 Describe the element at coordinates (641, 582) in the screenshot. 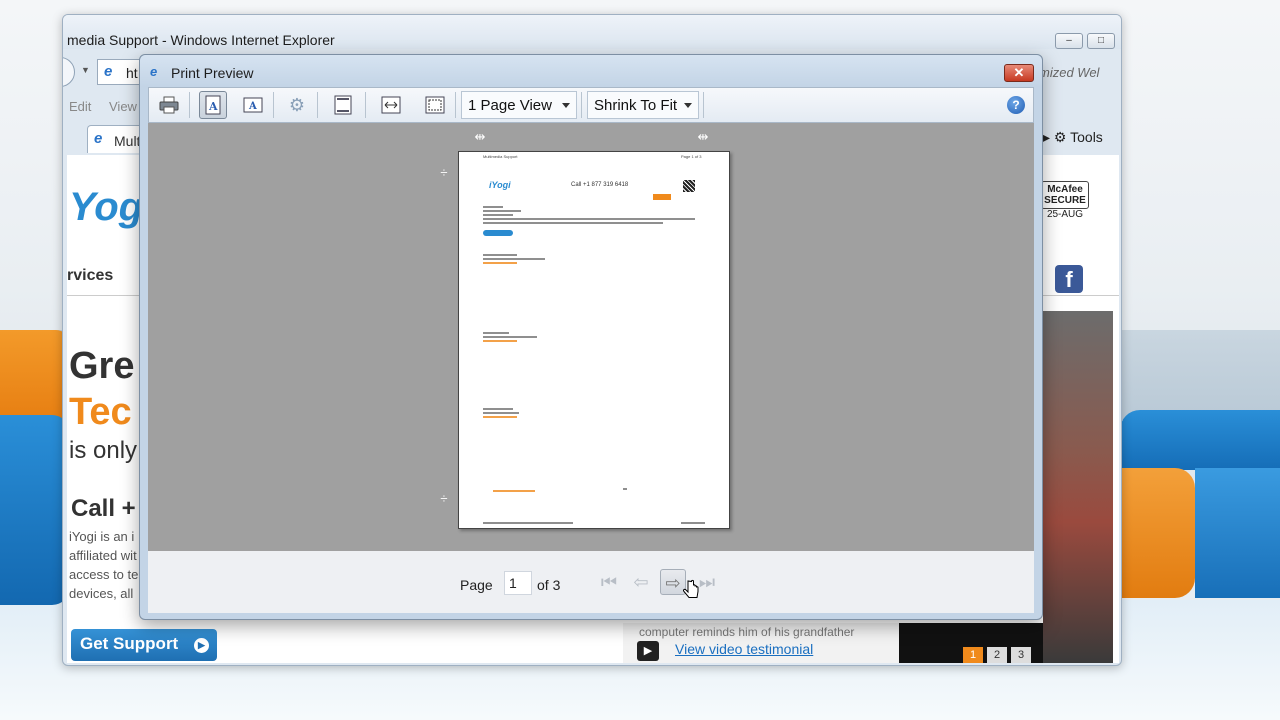

I see `previous-page-icon: ⇦` at that location.